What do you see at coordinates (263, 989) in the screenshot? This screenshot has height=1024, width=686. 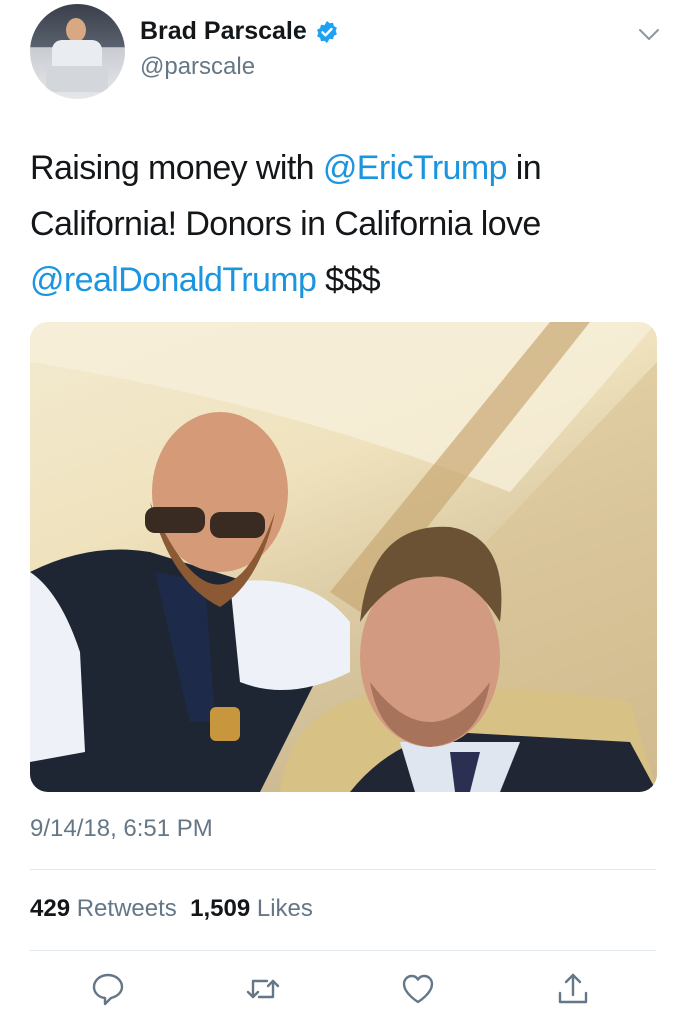 I see `retweet-icon` at bounding box center [263, 989].